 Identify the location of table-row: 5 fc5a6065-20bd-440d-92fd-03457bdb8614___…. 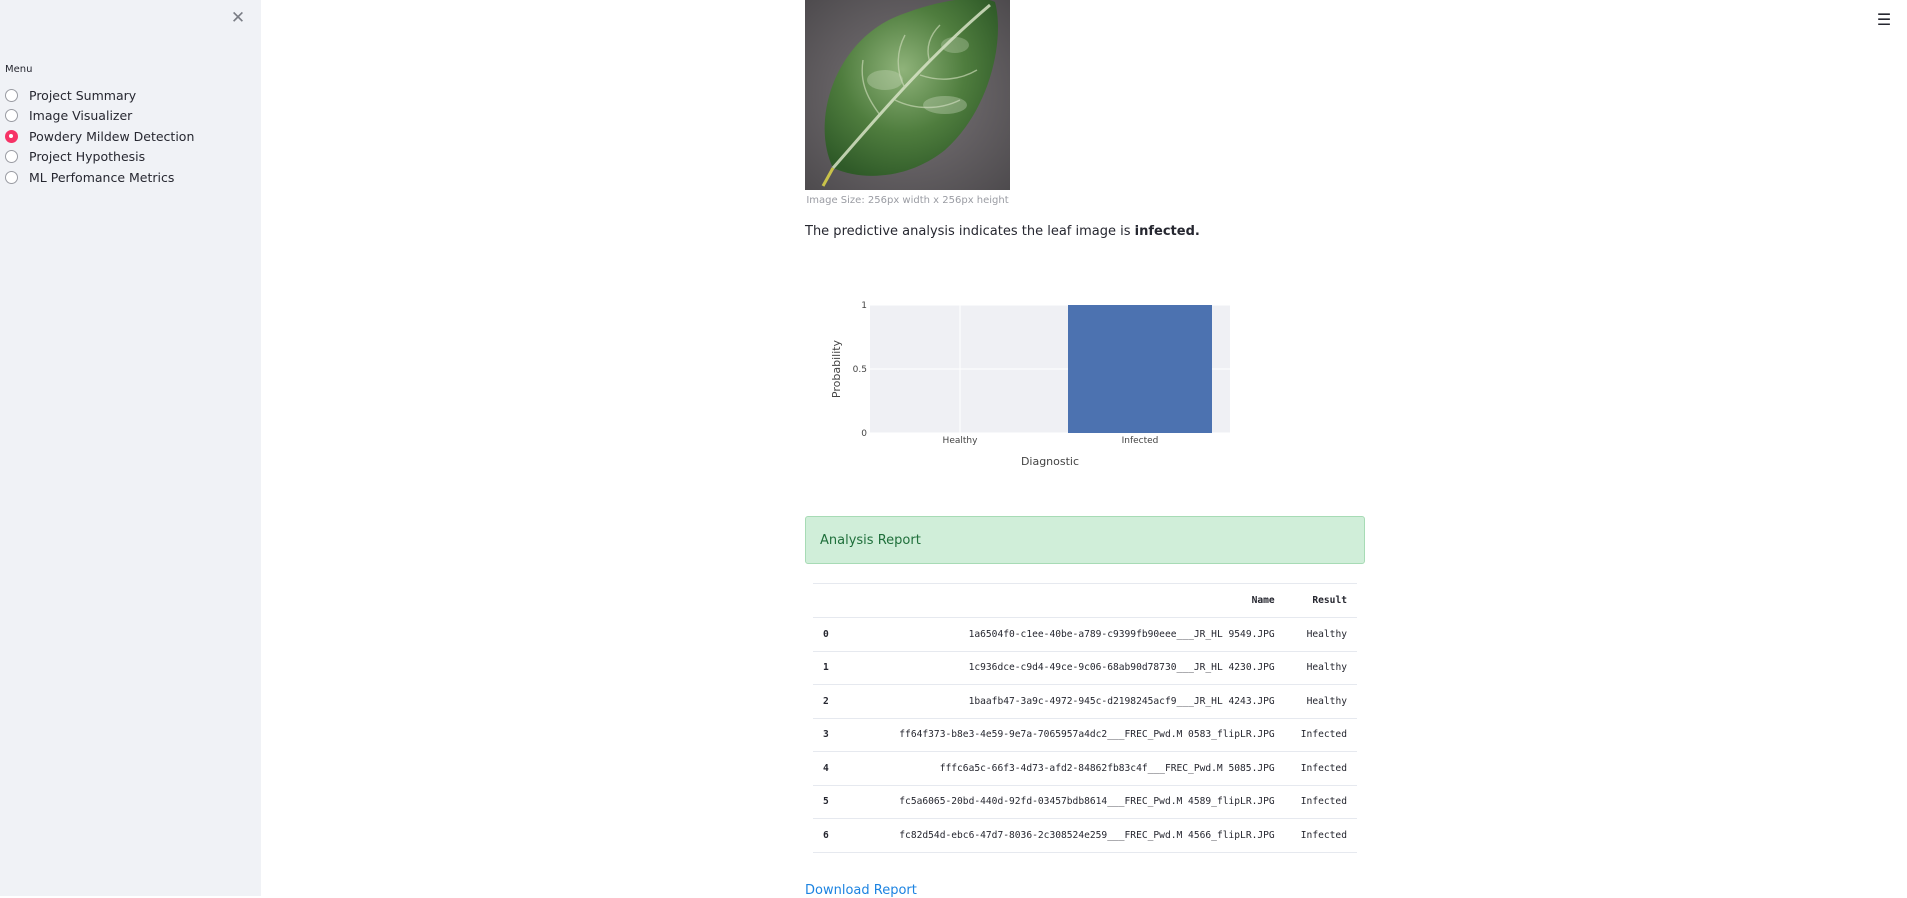
(1085, 802).